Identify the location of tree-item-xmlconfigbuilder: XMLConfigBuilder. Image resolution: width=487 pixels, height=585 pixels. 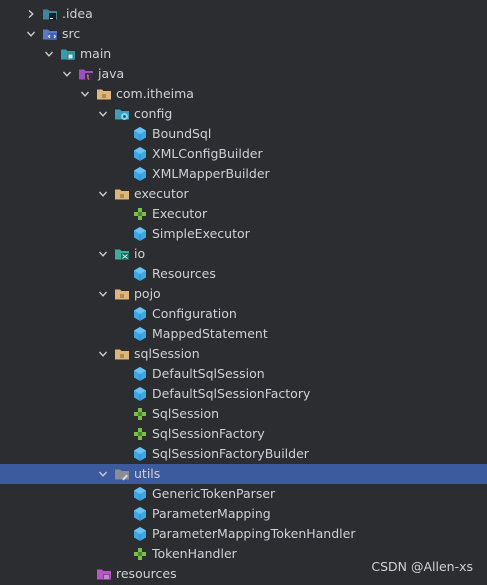
(243, 154).